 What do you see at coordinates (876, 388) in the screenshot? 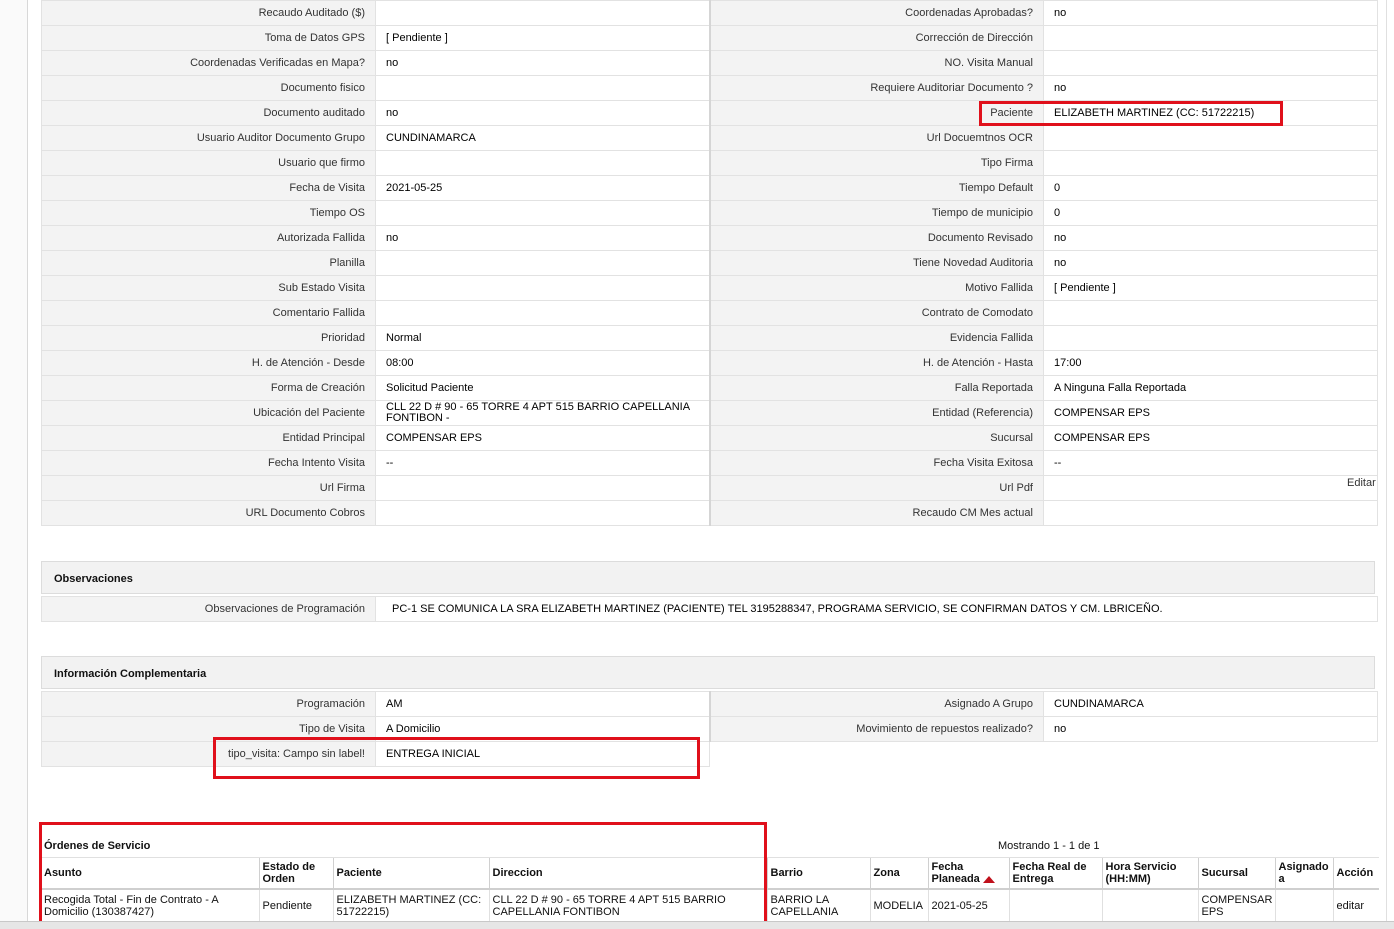
I see `field-label: Falla Reportada` at bounding box center [876, 388].